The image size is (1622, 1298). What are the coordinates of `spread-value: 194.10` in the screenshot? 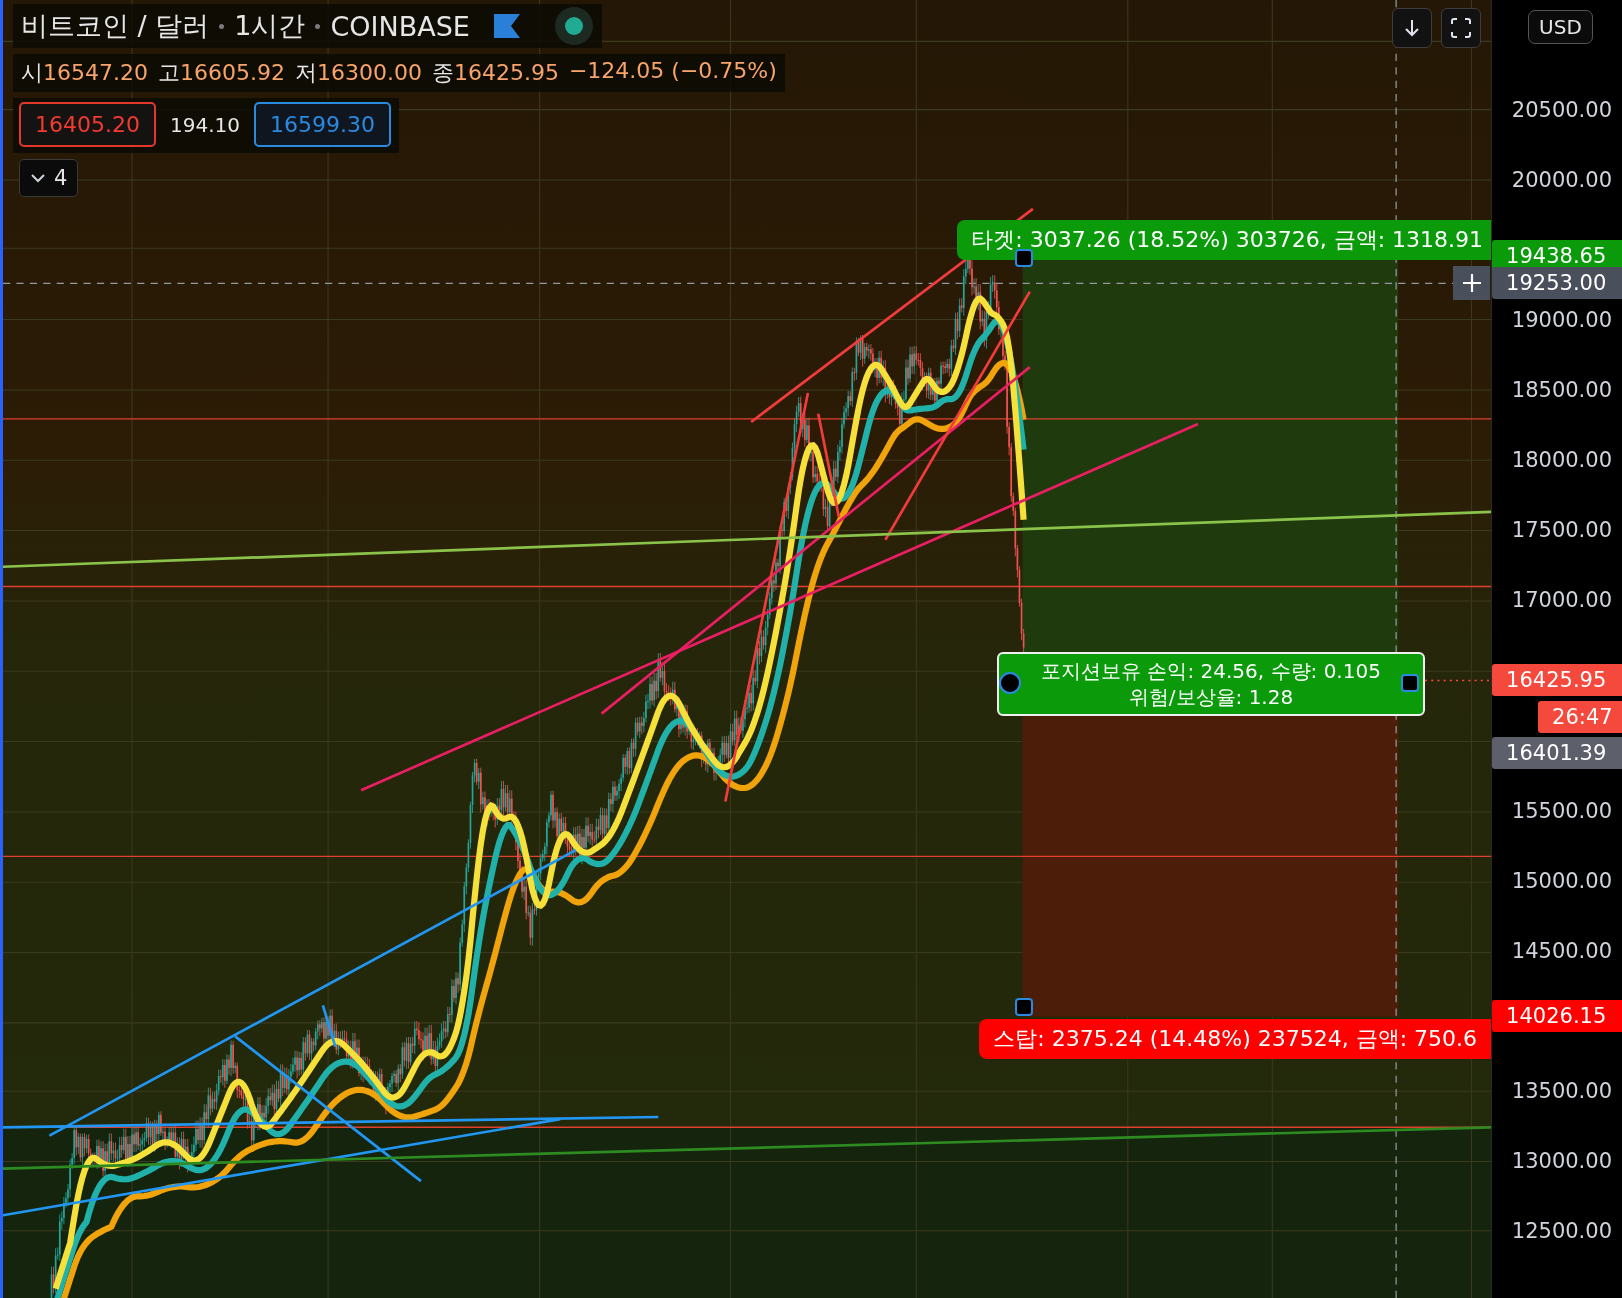 It's located at (205, 124).